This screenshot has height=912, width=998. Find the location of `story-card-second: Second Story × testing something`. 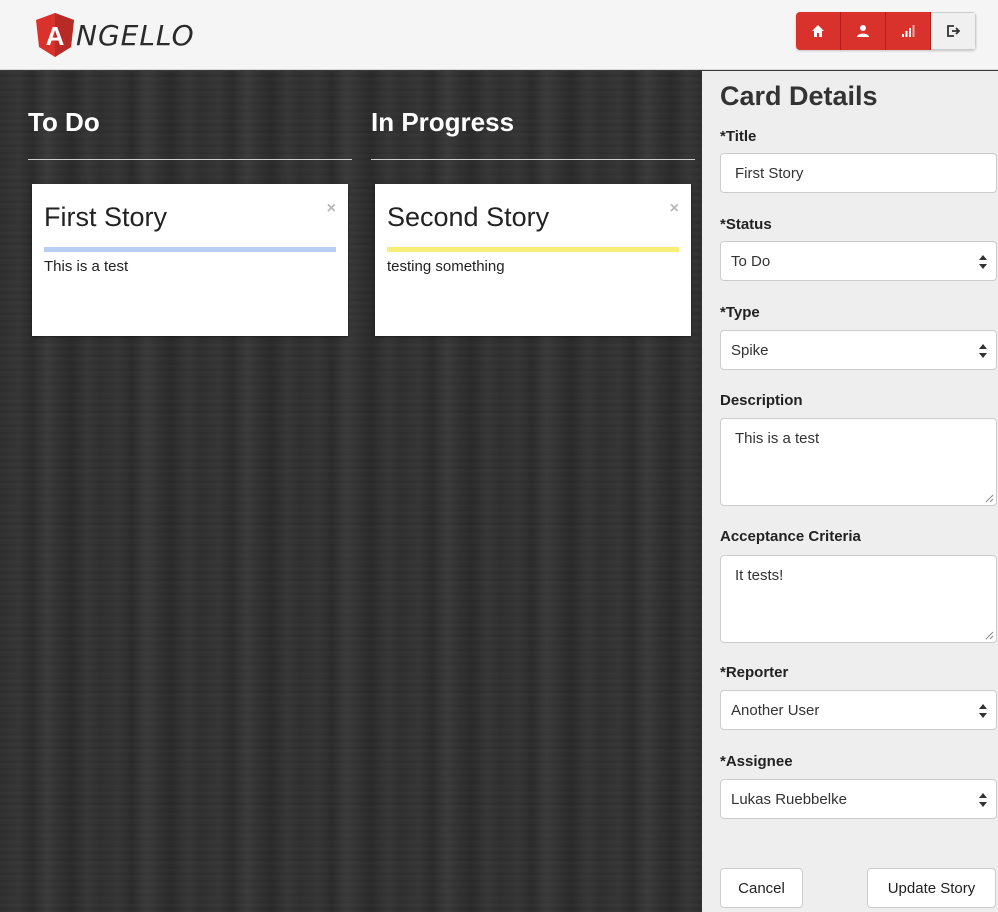

story-card-second: Second Story × testing something is located at coordinates (533, 260).